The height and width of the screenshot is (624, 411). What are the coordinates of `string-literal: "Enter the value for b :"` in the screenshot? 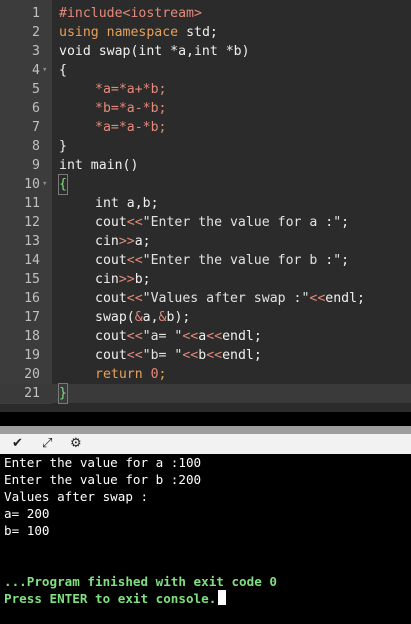 It's located at (242, 260).